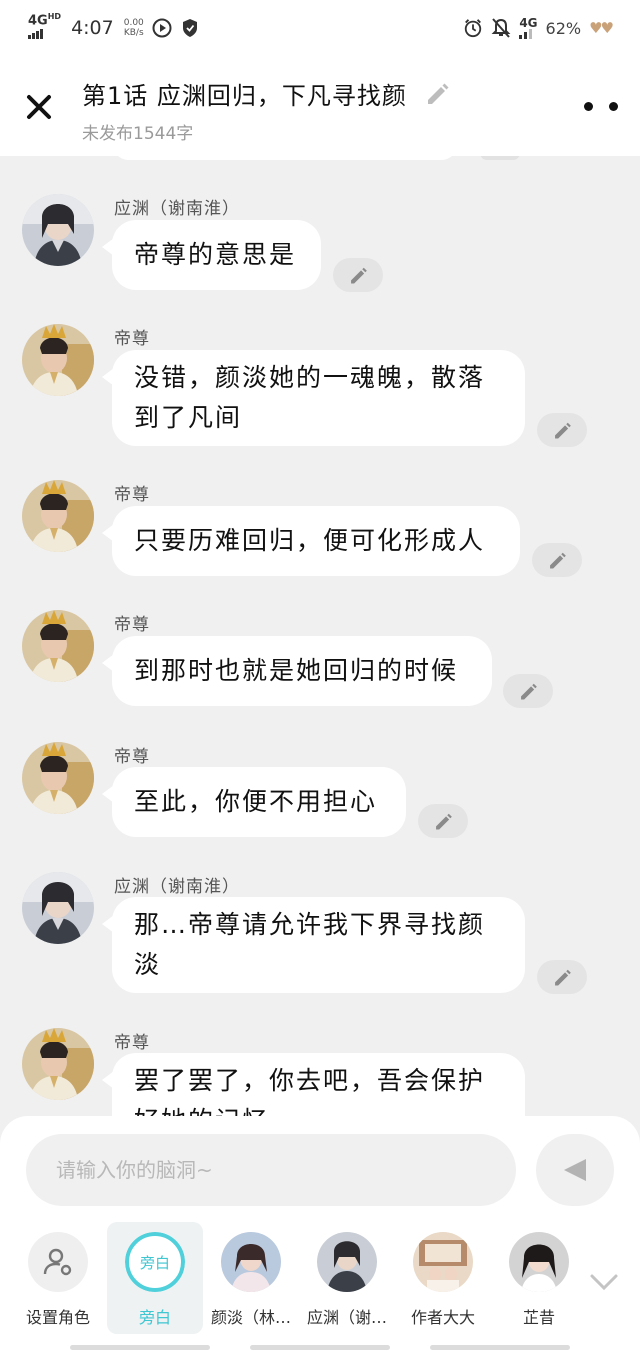  What do you see at coordinates (282, 93) in the screenshot?
I see `chapter-title: 第1话 应渊回归，下凡寻找颜` at bounding box center [282, 93].